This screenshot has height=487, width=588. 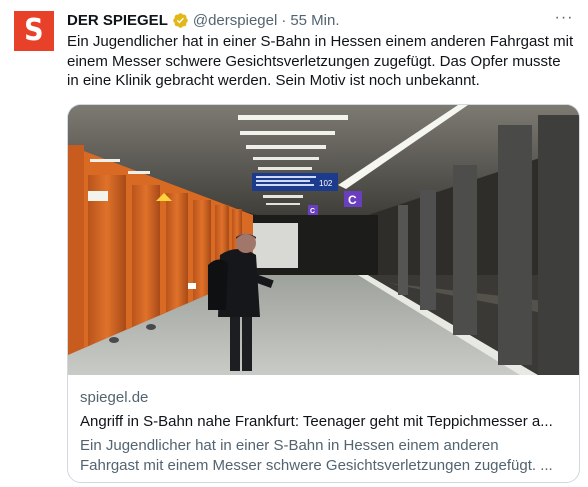 I want to click on tweet-header: DER SPIEGEL @derspiegel · 55 Min., so click(x=203, y=20).